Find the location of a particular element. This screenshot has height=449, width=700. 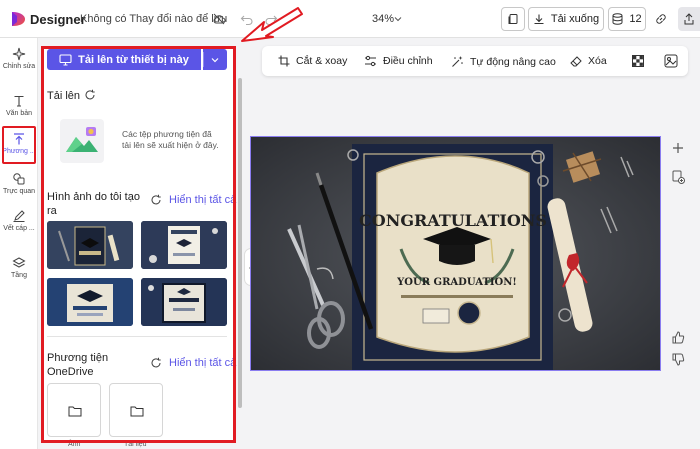

share-button is located at coordinates (689, 19).